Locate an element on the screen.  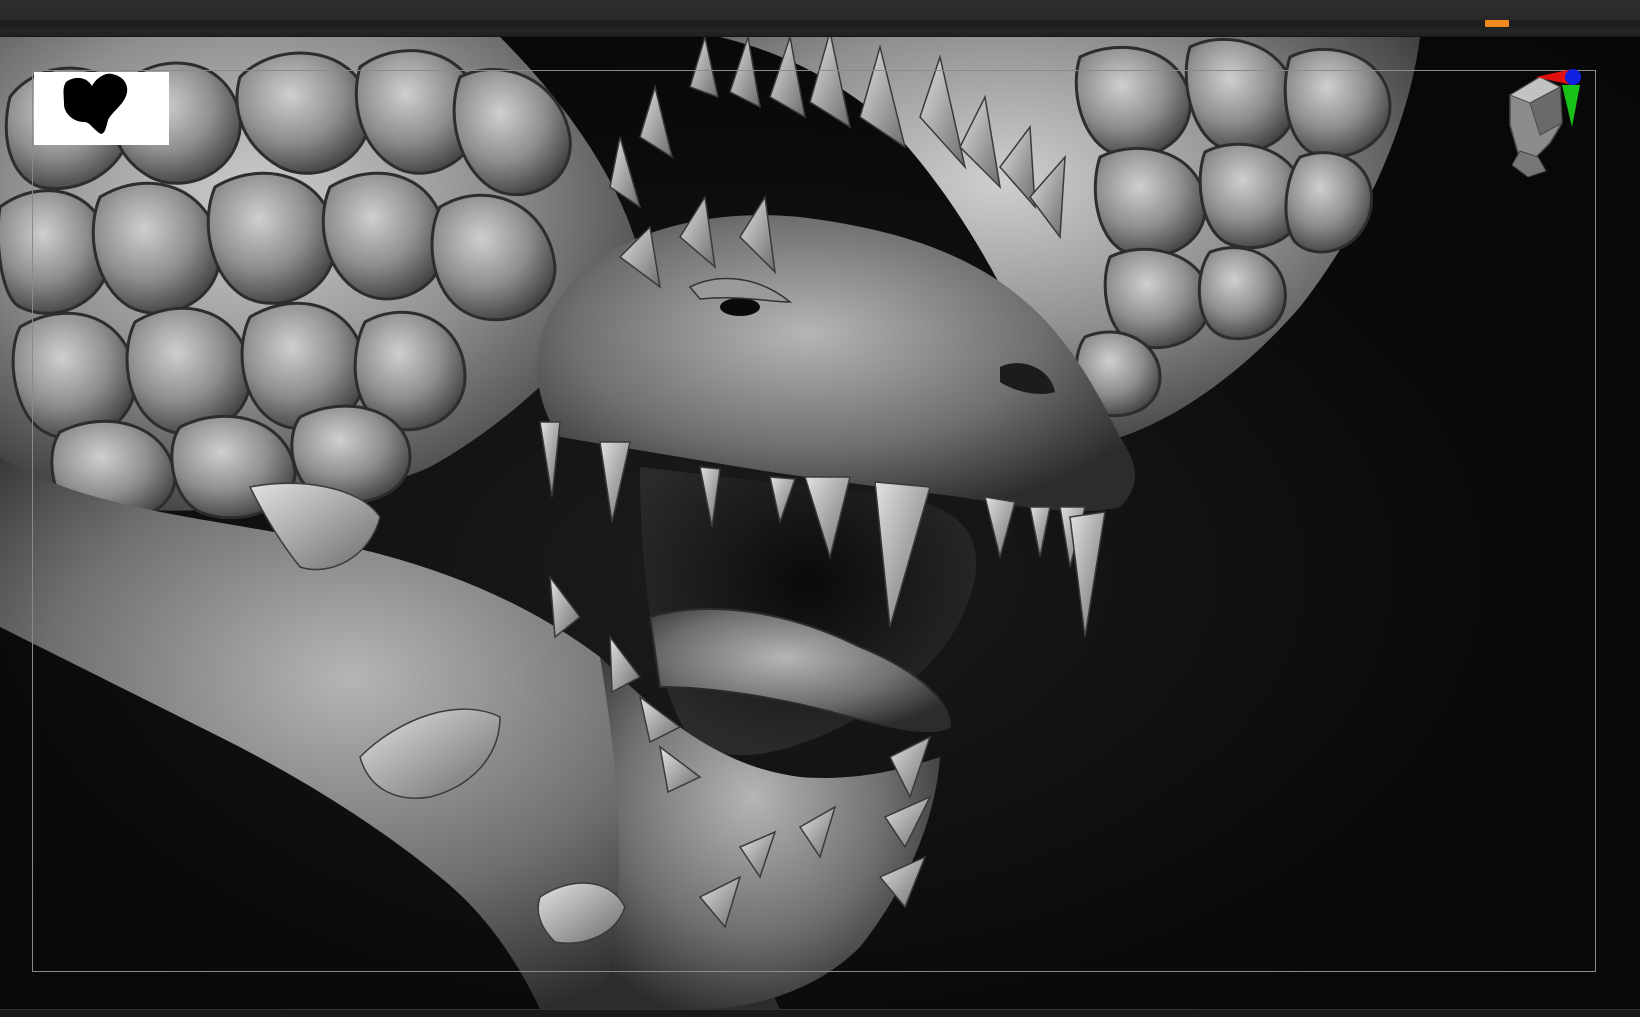
progress-indicator is located at coordinates (1497, 23).